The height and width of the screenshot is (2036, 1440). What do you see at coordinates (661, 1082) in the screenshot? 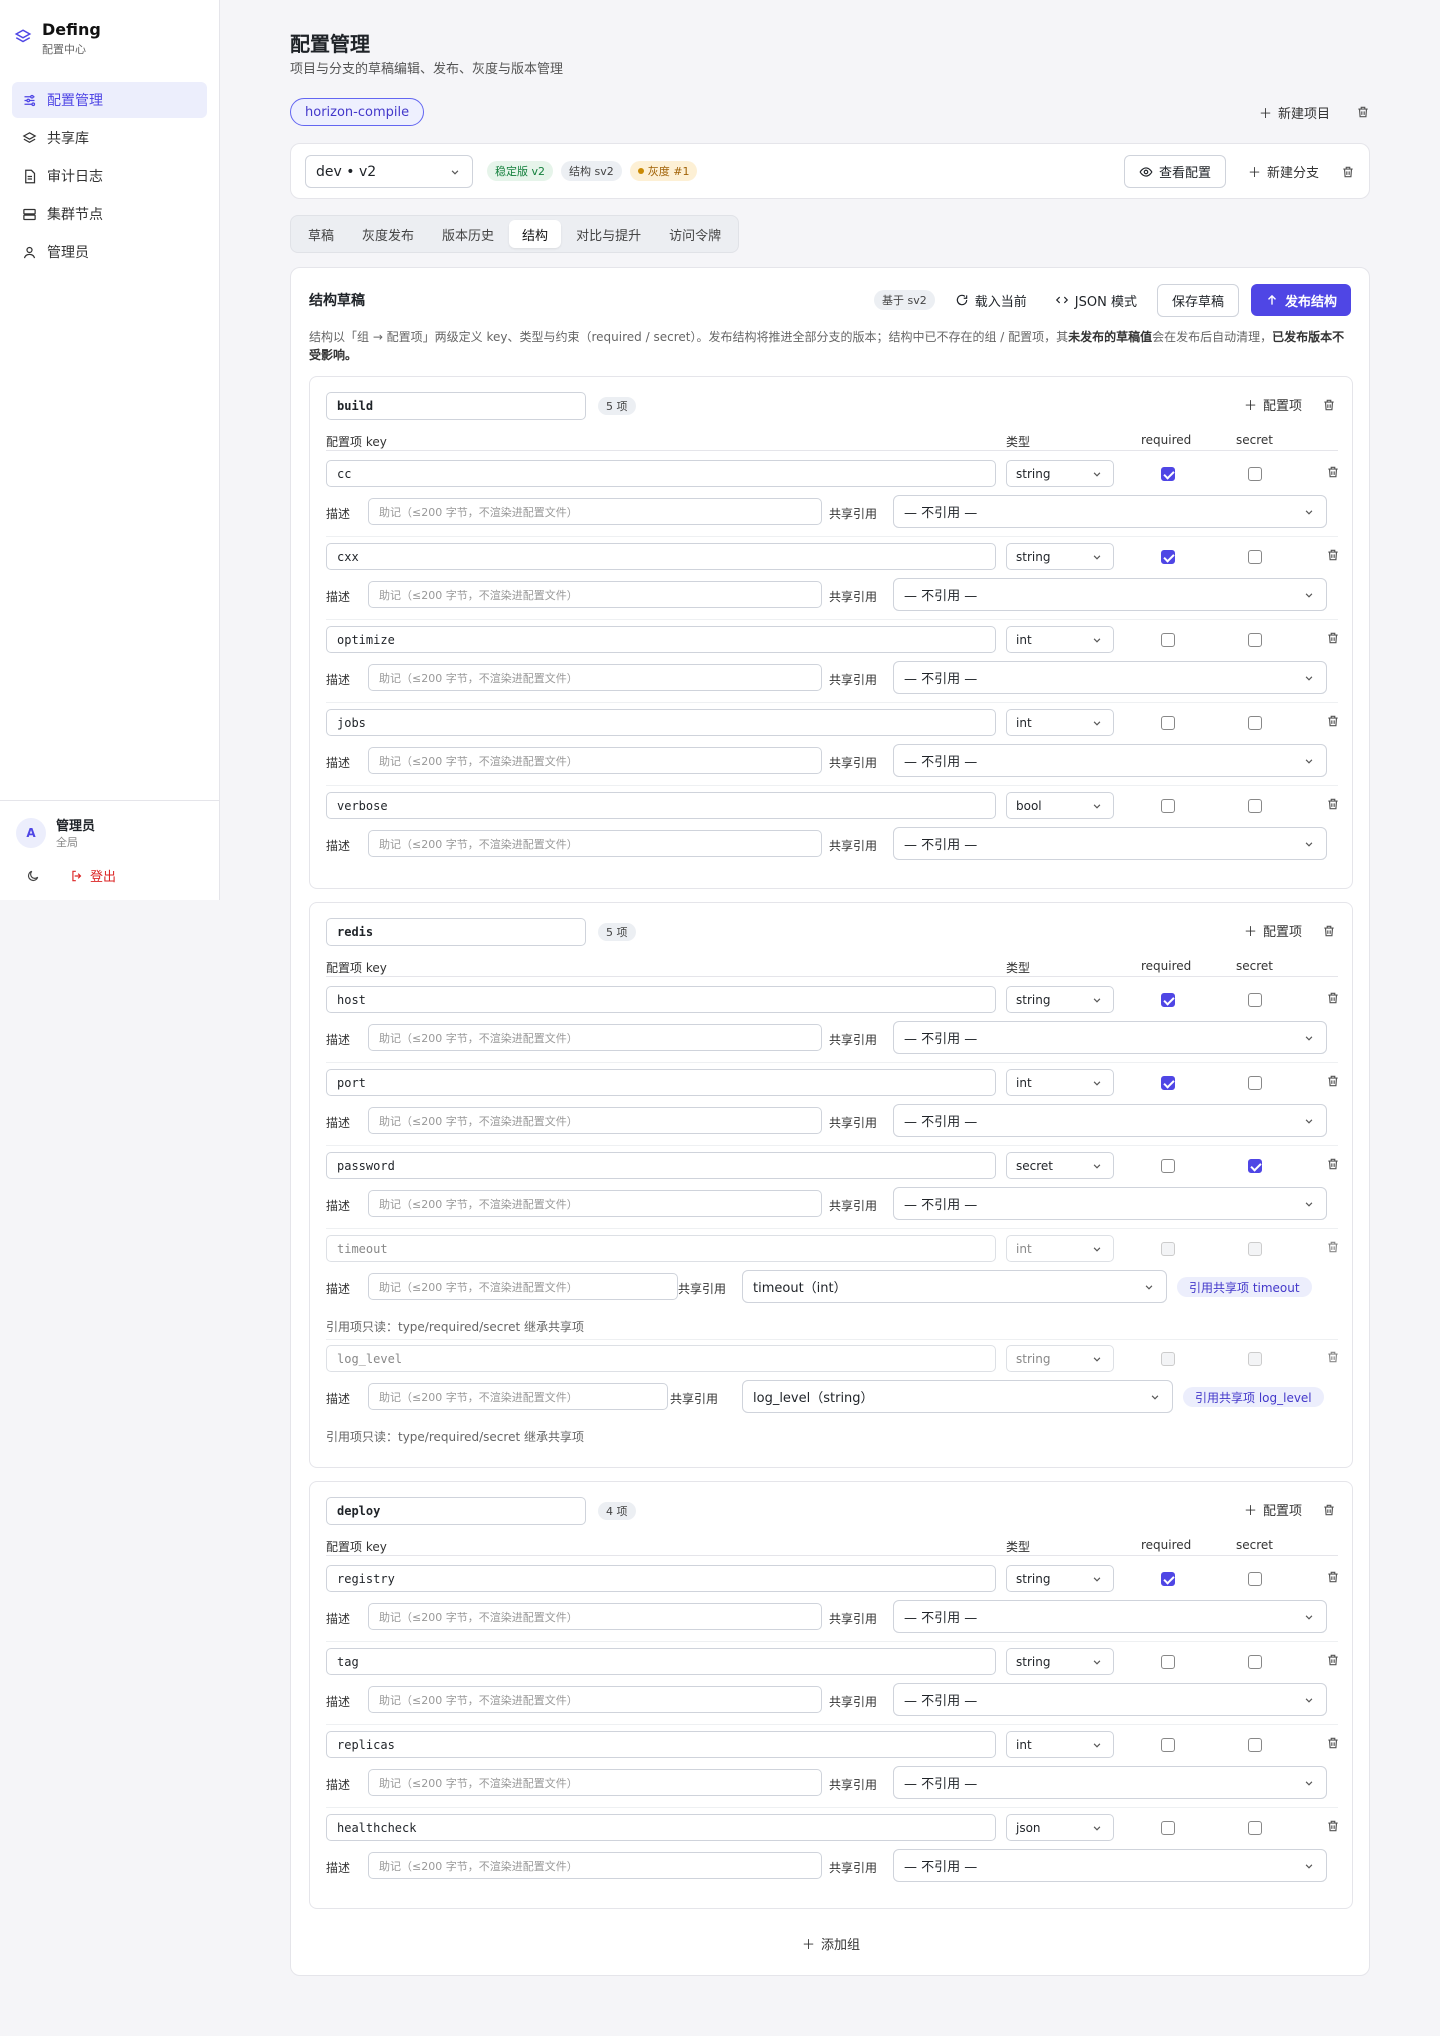
I see `item-key-input: port` at bounding box center [661, 1082].